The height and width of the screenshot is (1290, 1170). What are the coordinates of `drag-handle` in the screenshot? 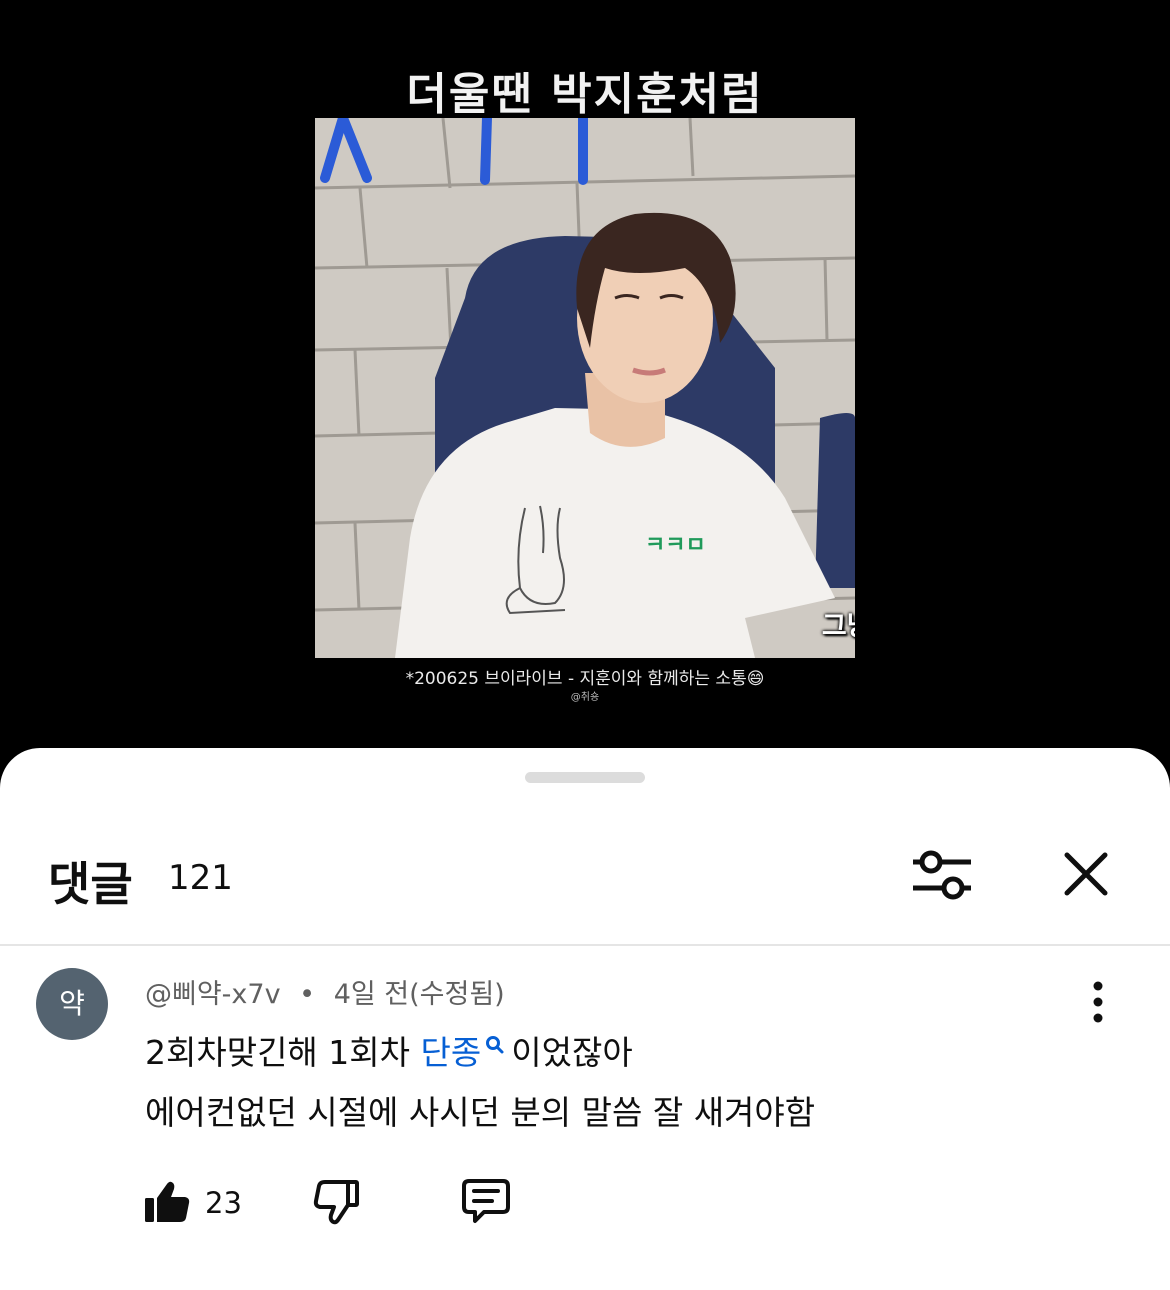 It's located at (585, 777).